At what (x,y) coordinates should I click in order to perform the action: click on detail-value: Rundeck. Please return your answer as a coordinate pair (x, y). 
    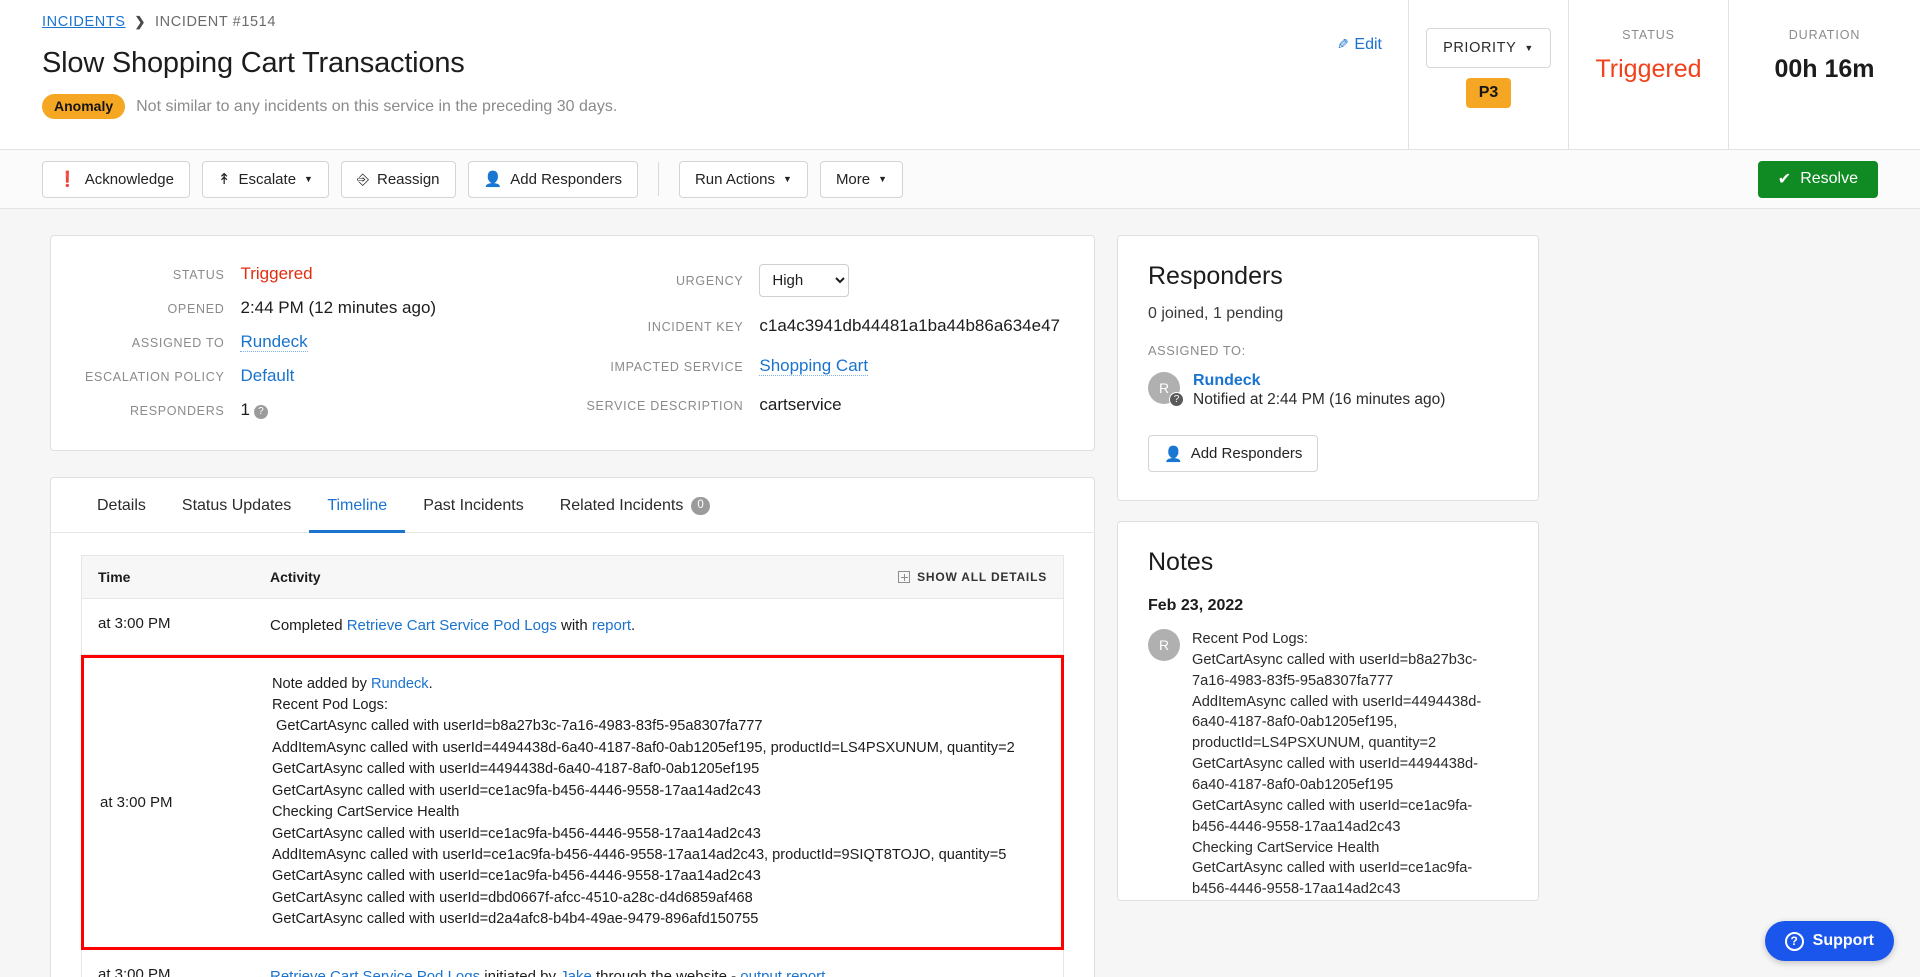
    Looking at the image, I should click on (413, 342).